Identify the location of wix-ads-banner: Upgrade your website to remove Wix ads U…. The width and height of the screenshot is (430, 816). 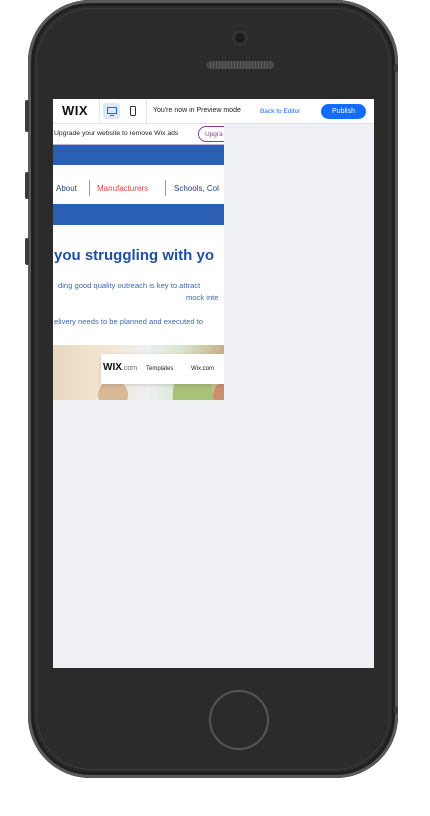
(138, 134).